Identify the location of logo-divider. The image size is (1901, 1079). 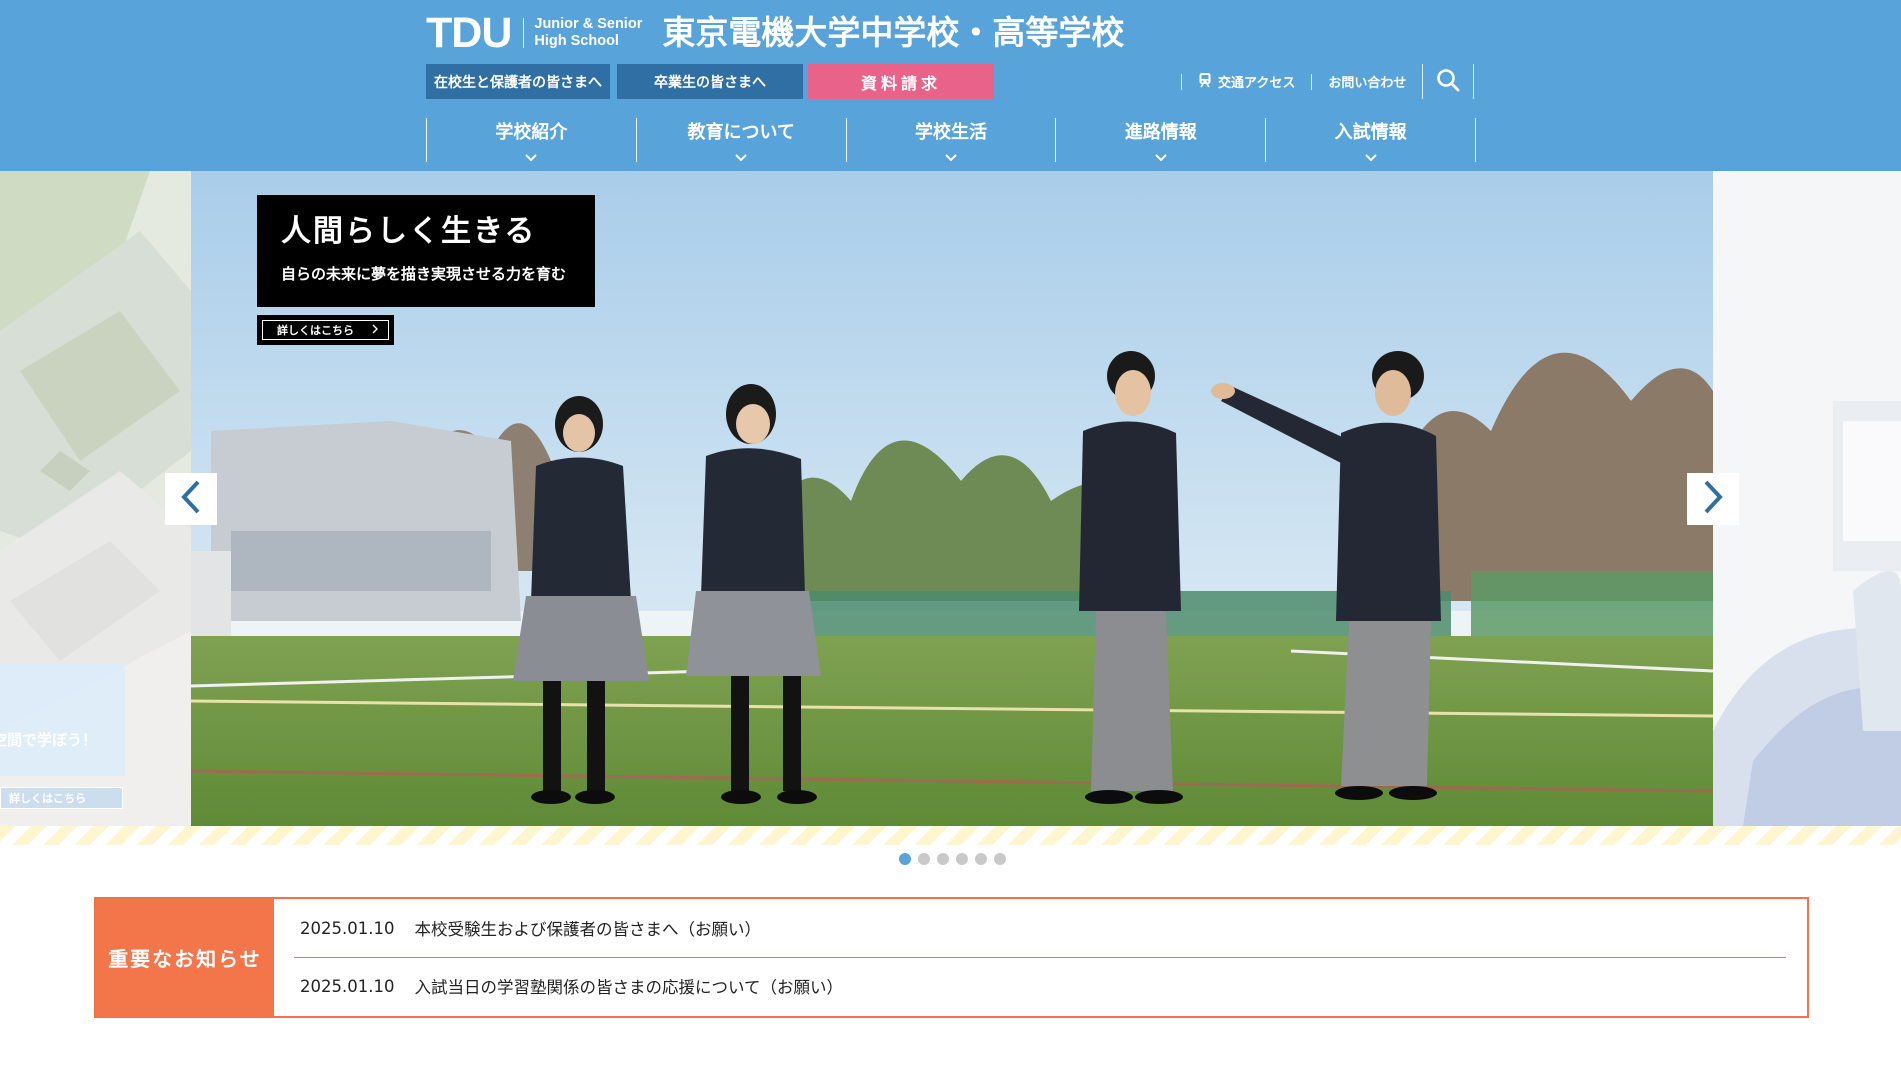
(524, 33).